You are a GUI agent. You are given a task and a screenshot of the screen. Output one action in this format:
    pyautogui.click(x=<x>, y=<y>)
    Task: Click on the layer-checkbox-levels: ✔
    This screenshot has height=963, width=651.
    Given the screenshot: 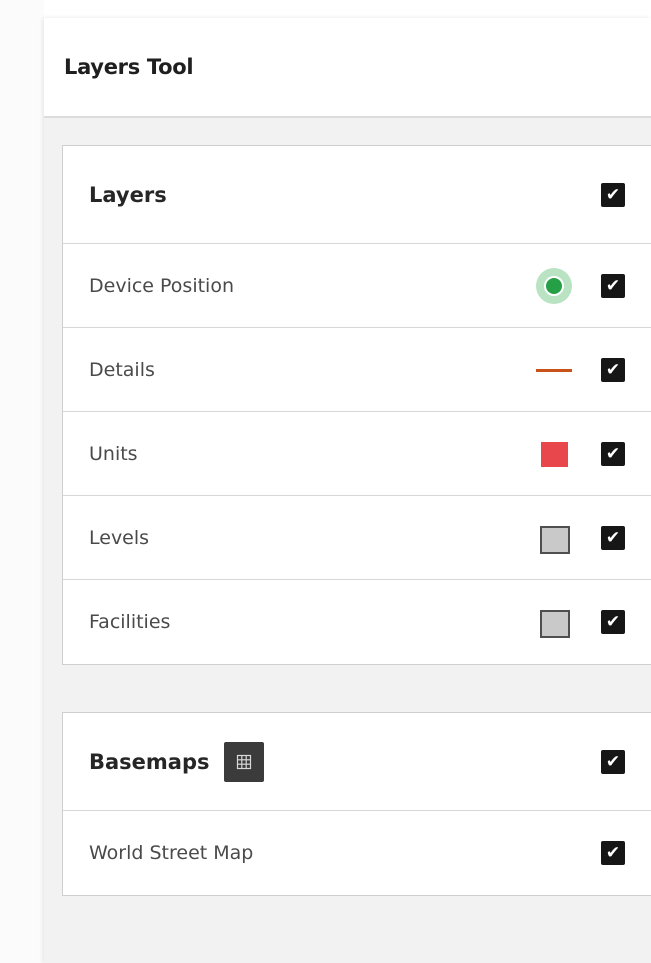 What is the action you would take?
    pyautogui.click(x=613, y=537)
    